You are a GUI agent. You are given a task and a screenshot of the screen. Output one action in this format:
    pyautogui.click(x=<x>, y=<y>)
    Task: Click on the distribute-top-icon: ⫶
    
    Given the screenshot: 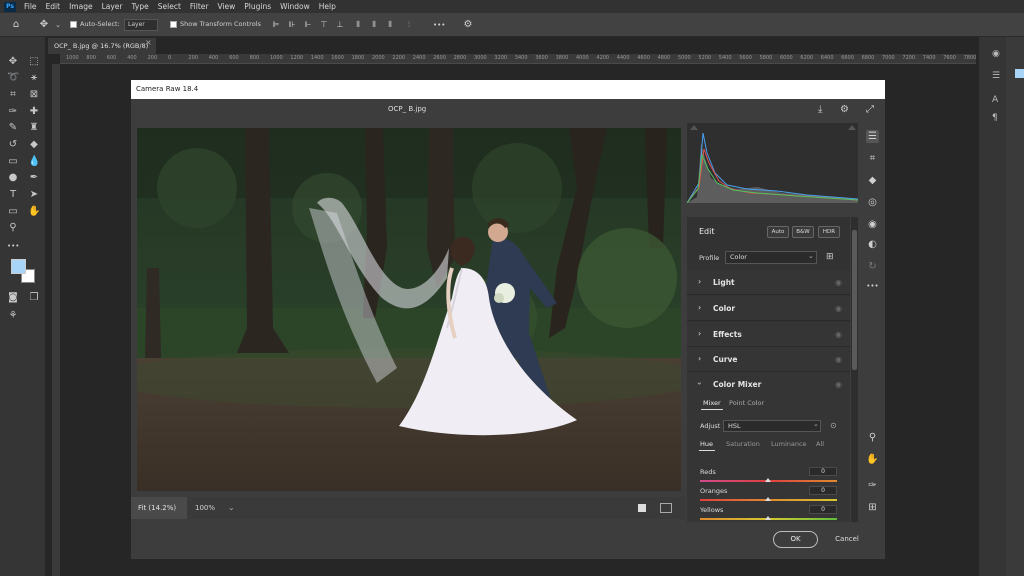 What is the action you would take?
    pyautogui.click(x=409, y=25)
    